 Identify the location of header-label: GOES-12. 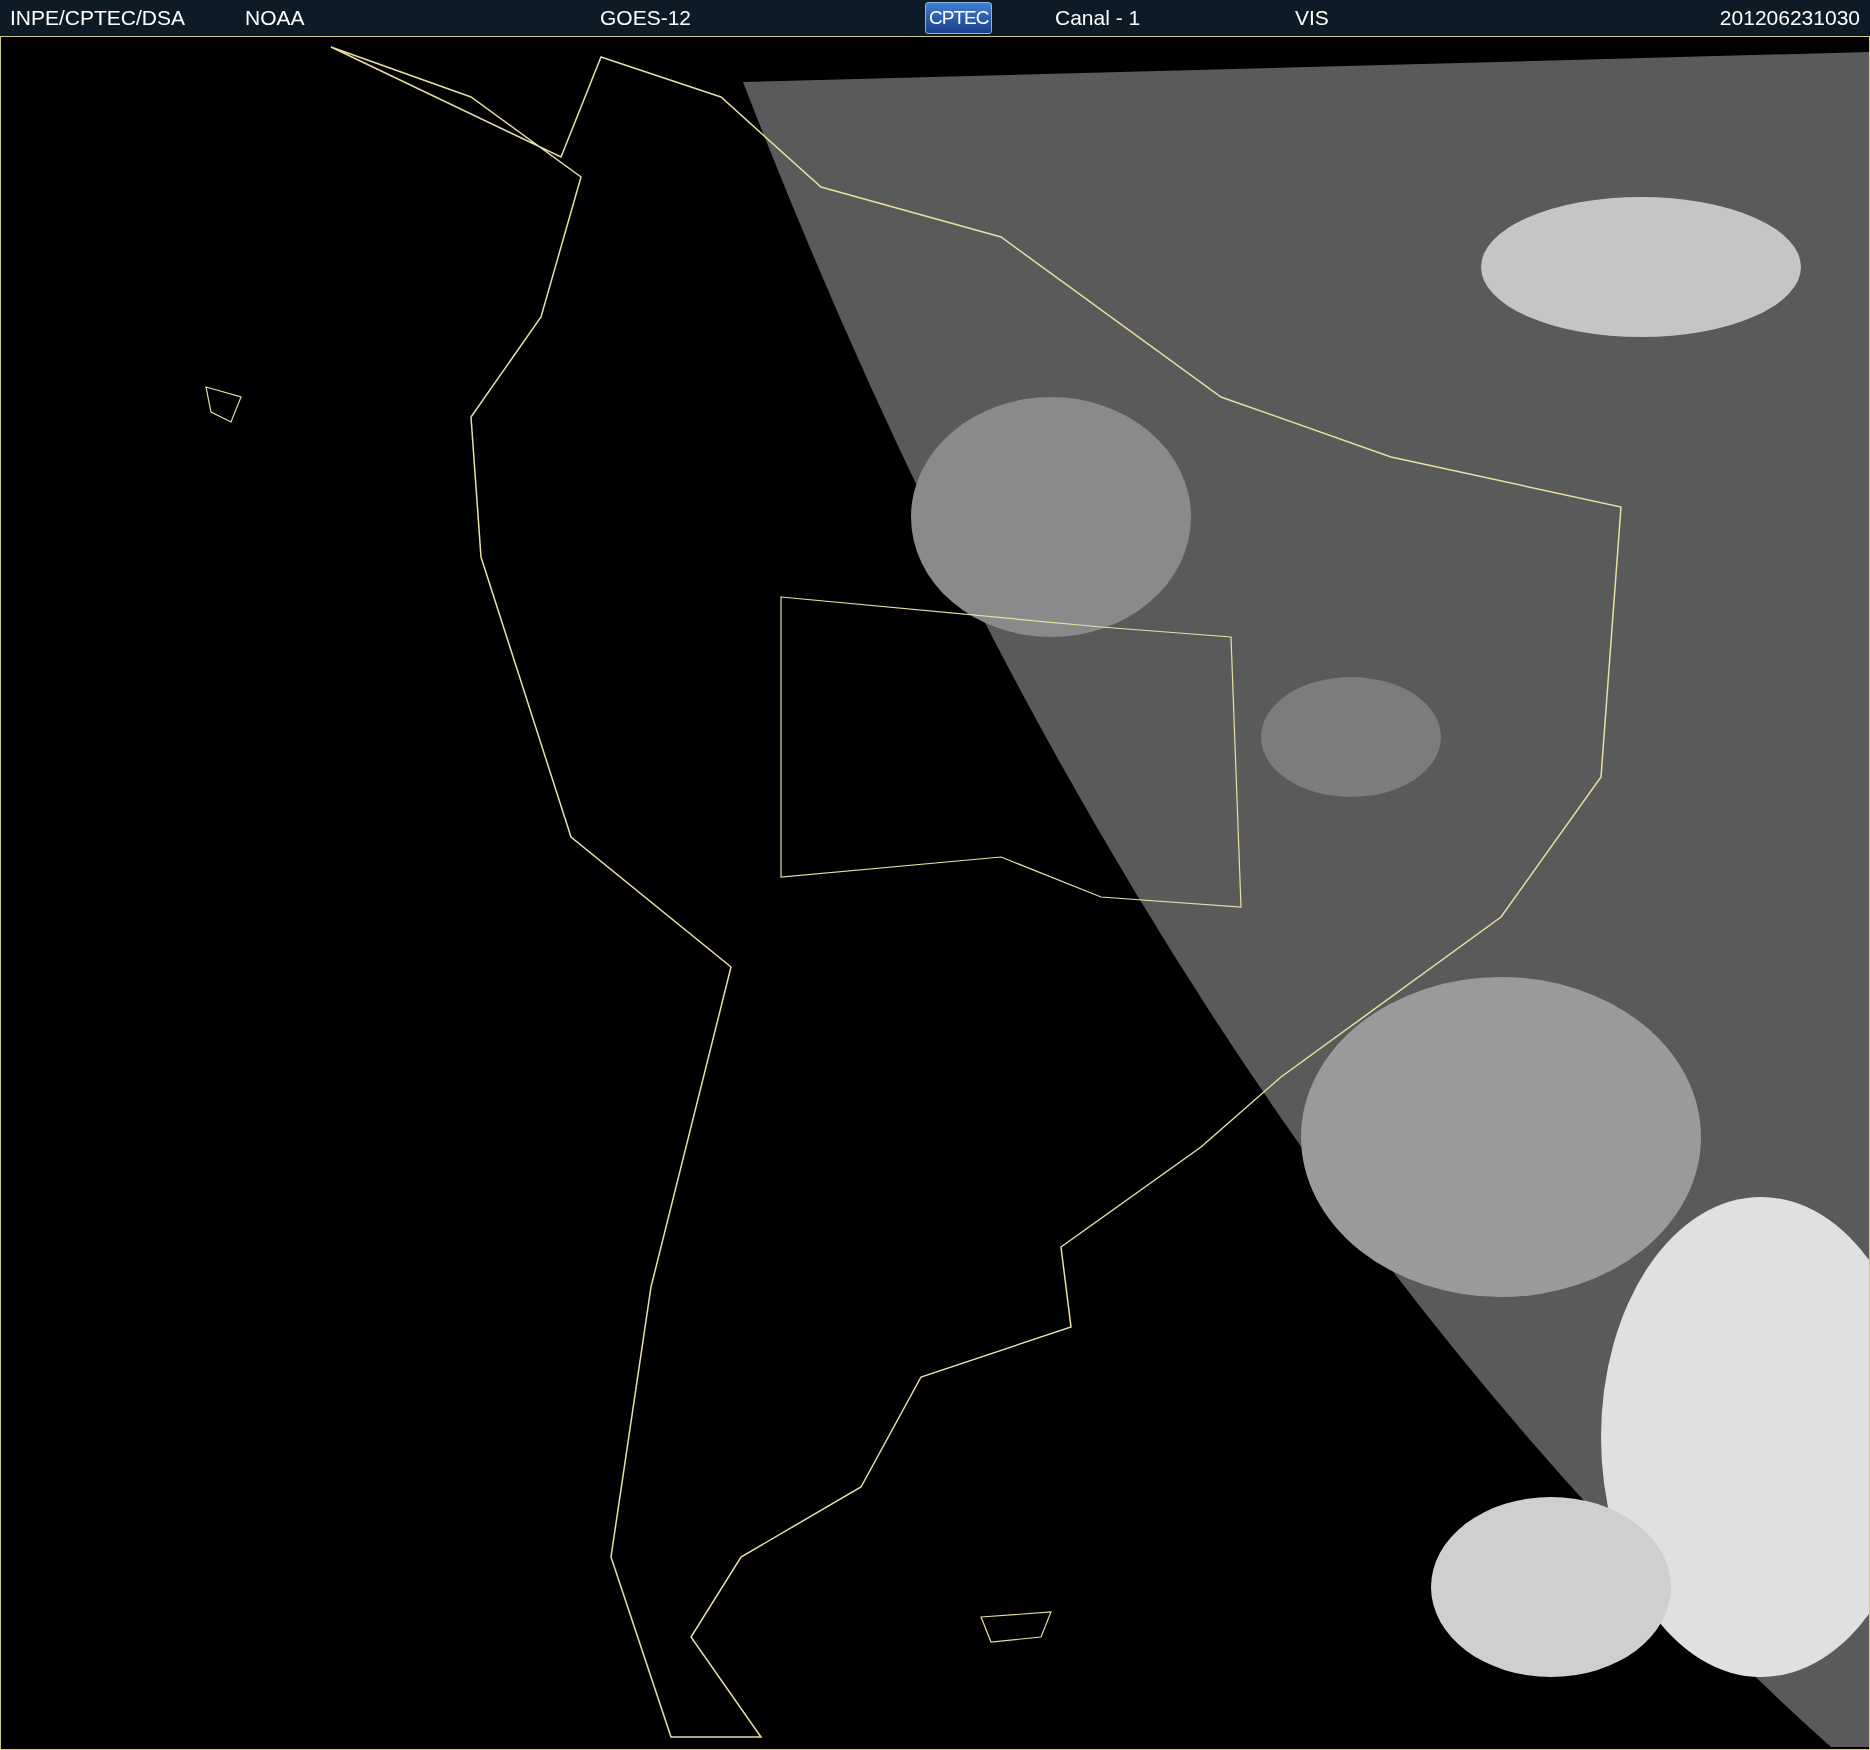
(646, 18).